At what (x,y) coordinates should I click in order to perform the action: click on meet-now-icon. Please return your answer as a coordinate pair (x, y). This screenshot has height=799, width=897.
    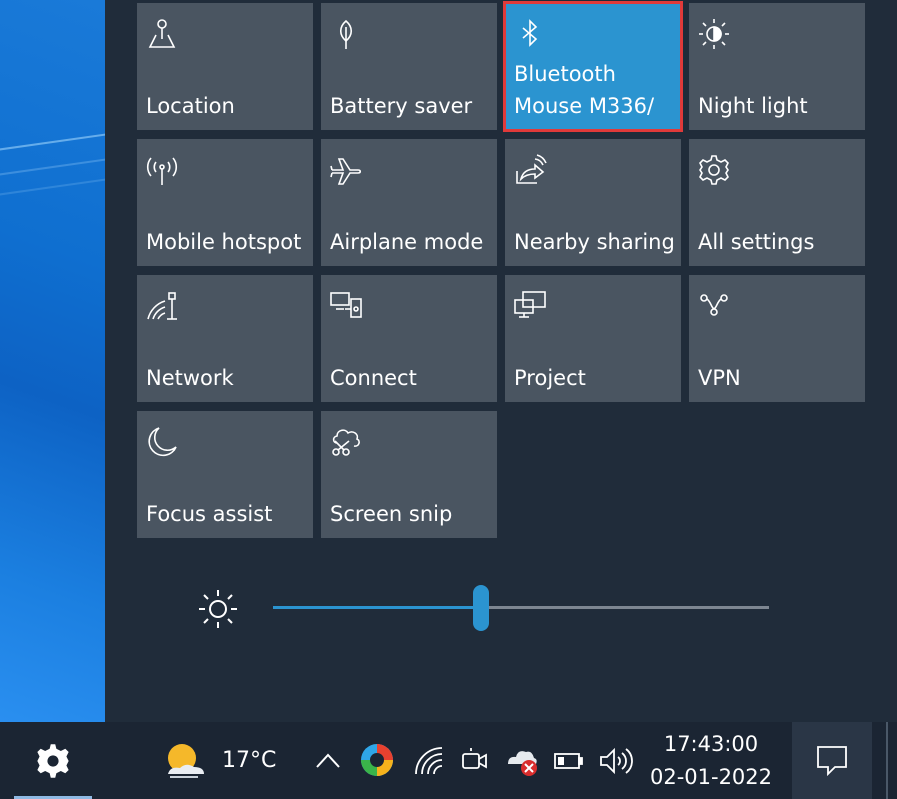
    Looking at the image, I should click on (474, 761).